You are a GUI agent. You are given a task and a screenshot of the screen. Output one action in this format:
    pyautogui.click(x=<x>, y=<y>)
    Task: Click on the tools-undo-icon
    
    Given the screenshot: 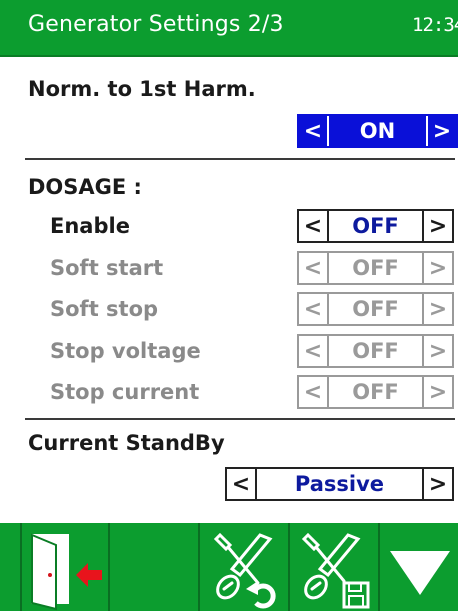 What is the action you would take?
    pyautogui.click(x=244, y=570)
    